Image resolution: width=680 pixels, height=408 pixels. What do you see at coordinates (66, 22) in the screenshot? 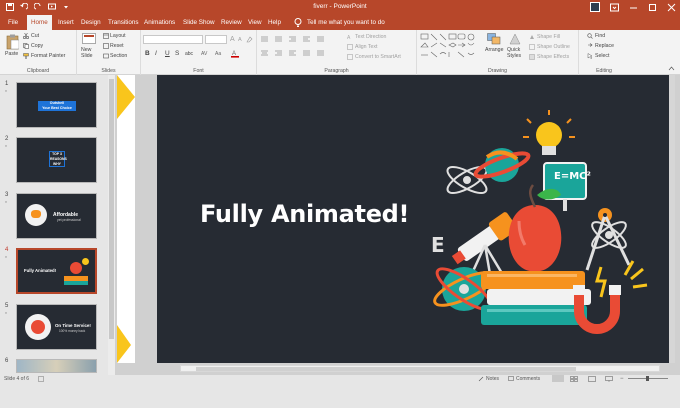
I see `tab-insert: Insert` at bounding box center [66, 22].